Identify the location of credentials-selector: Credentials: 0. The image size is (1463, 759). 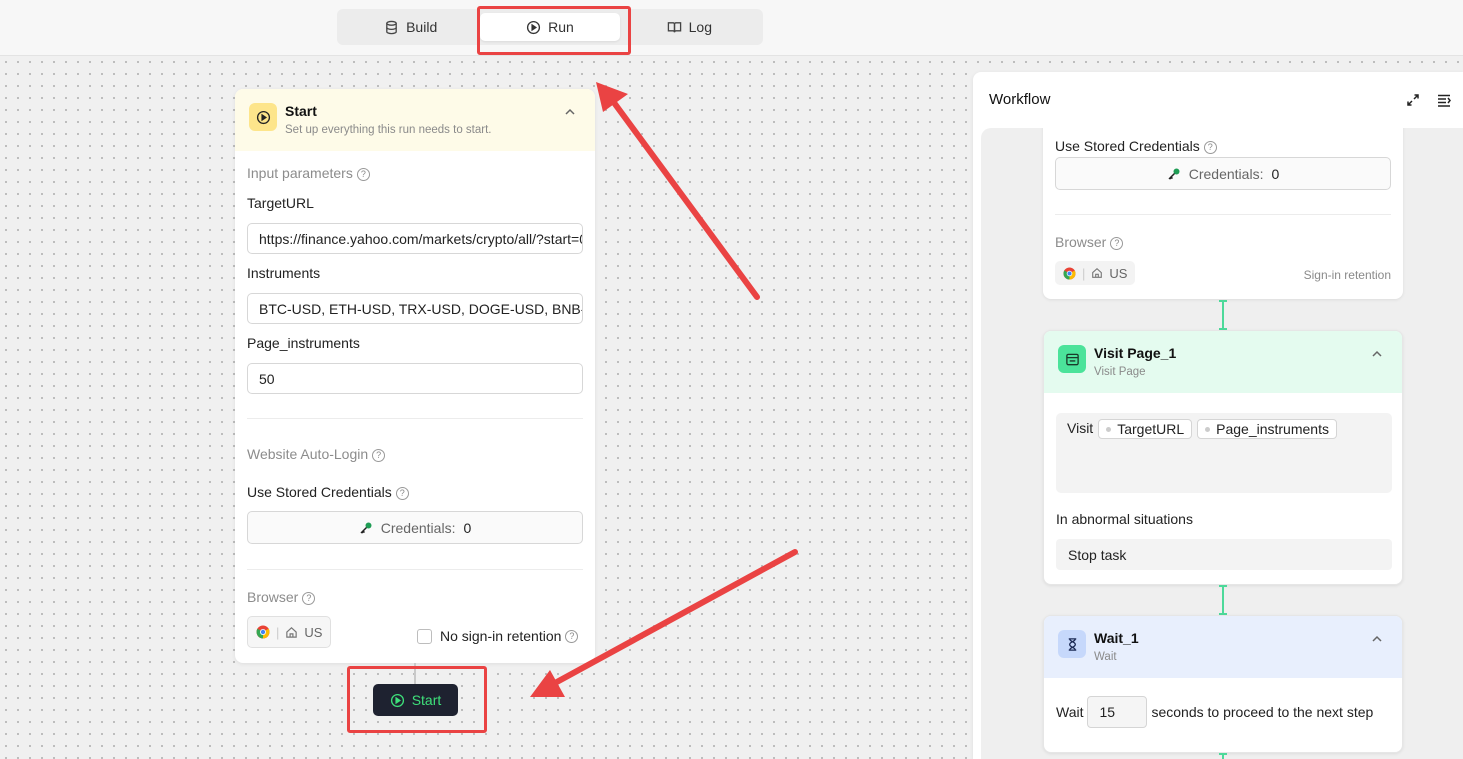
(415, 527).